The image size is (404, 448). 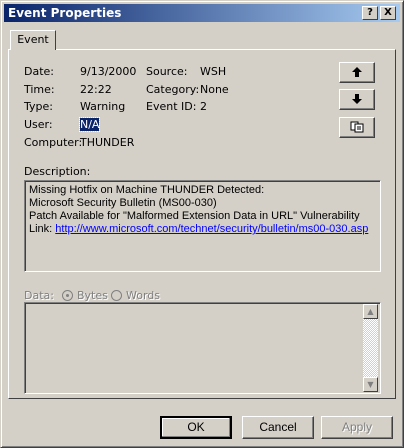 I want to click on copy-button, so click(x=357, y=127).